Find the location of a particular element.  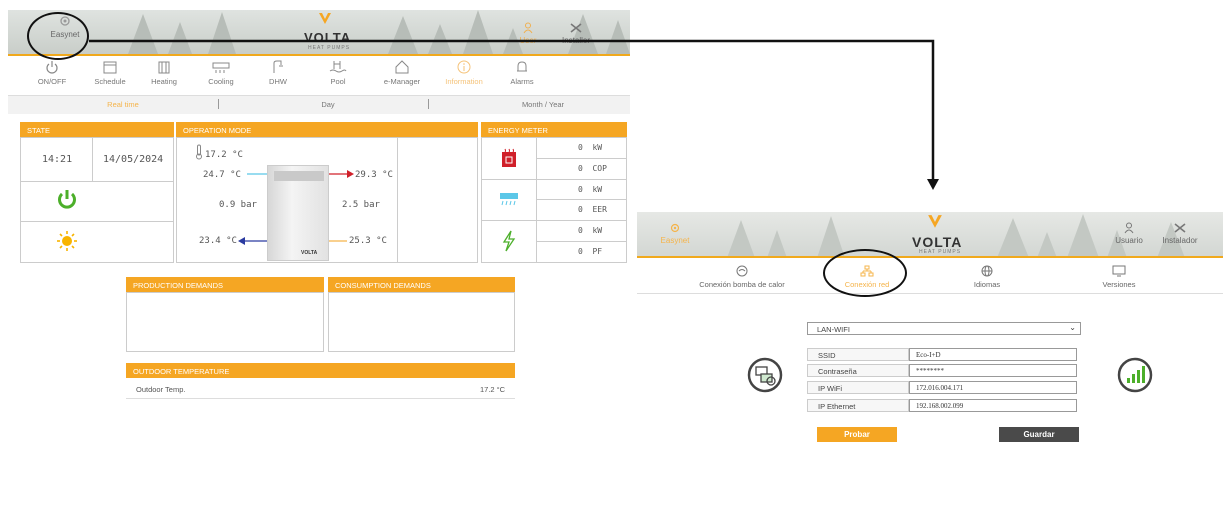

easynet-button: Easynet is located at coordinates (675, 233).